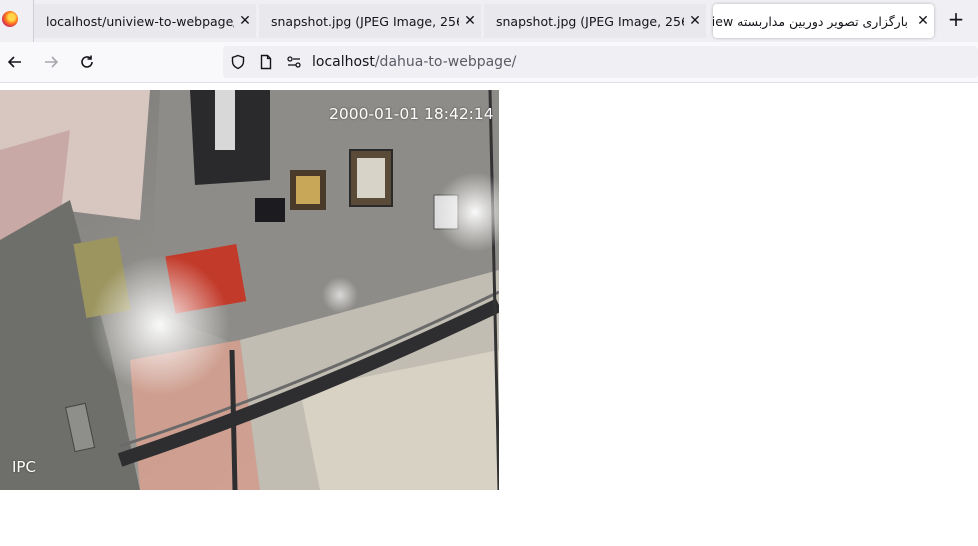 The height and width of the screenshot is (546, 978). What do you see at coordinates (956, 20) in the screenshot?
I see `new-tab-button: +` at bounding box center [956, 20].